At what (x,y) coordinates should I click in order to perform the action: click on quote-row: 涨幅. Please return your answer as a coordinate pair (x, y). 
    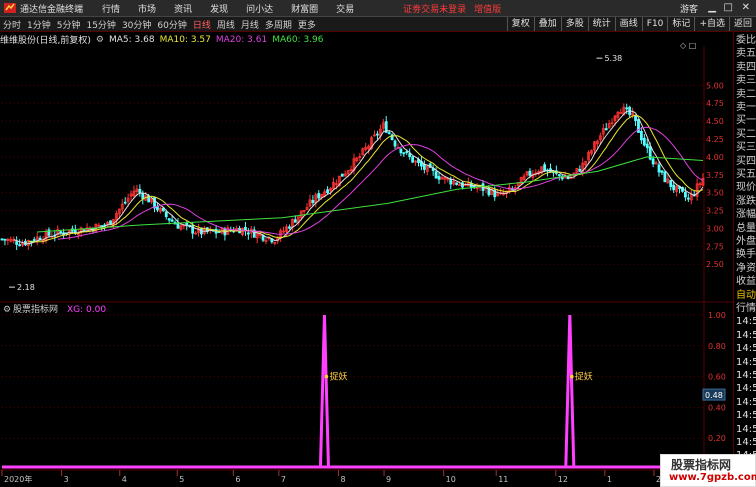
    Looking at the image, I should click on (746, 215).